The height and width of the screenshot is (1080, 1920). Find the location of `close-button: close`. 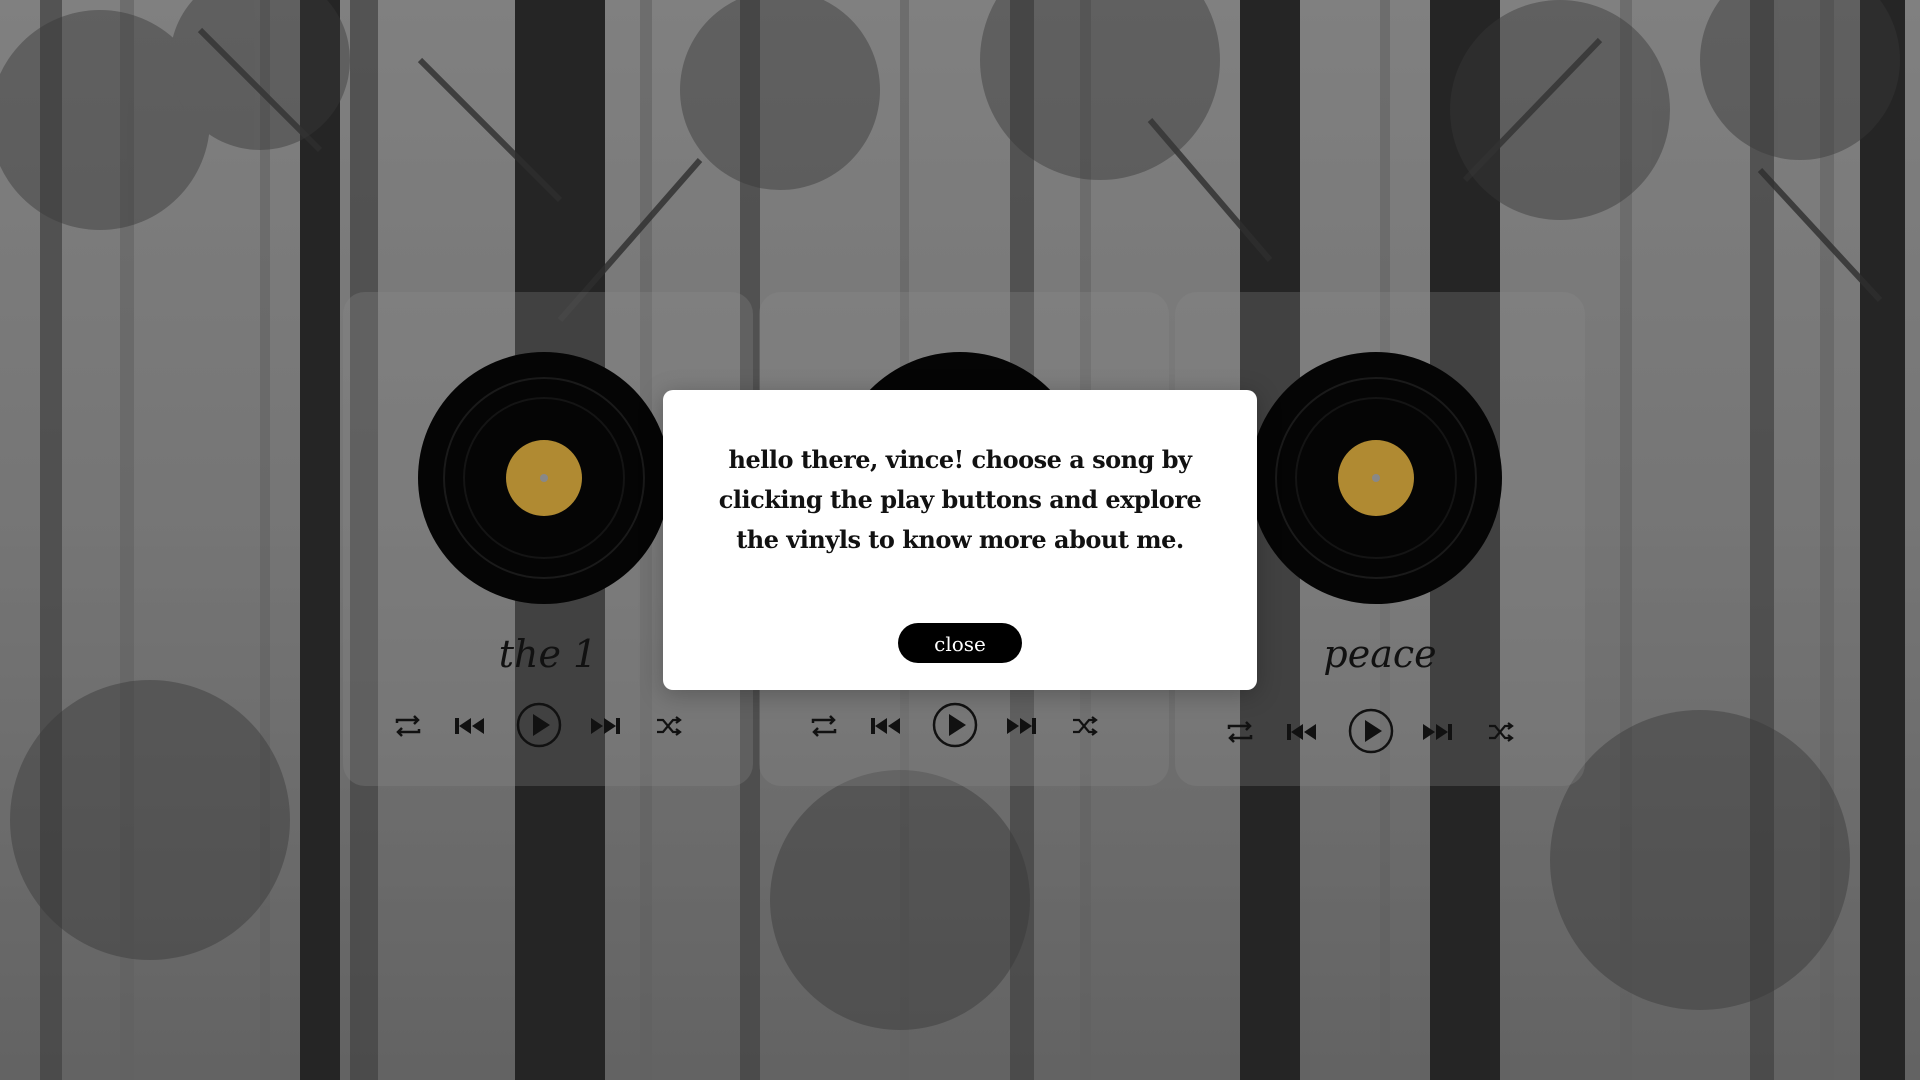

close-button: close is located at coordinates (960, 643).